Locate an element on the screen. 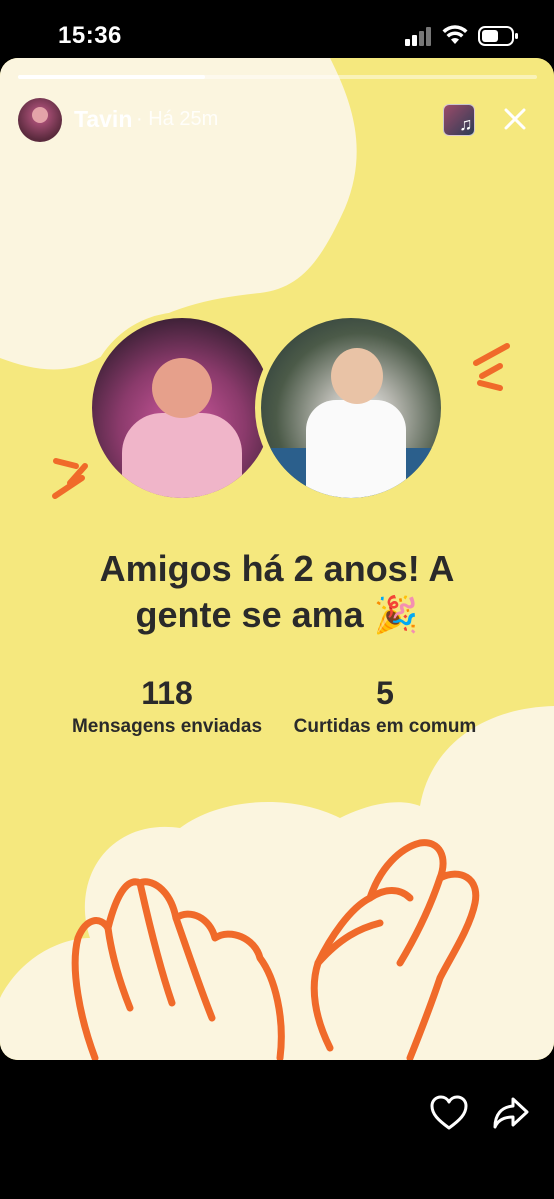  stat-value: 118 is located at coordinates (167, 693).